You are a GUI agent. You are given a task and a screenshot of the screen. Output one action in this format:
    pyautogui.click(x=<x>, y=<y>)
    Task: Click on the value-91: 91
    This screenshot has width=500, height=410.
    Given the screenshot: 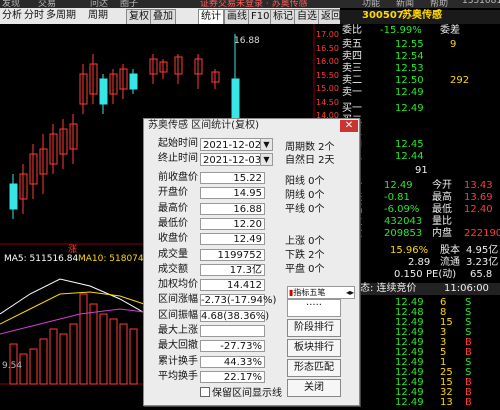 What is the action you would take?
    pyautogui.click(x=421, y=170)
    